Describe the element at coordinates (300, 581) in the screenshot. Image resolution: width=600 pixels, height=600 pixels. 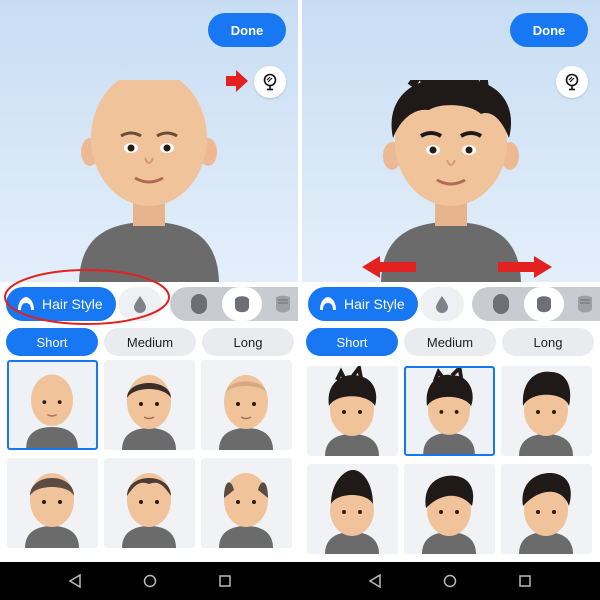
I see `system-navigation-bar` at that location.